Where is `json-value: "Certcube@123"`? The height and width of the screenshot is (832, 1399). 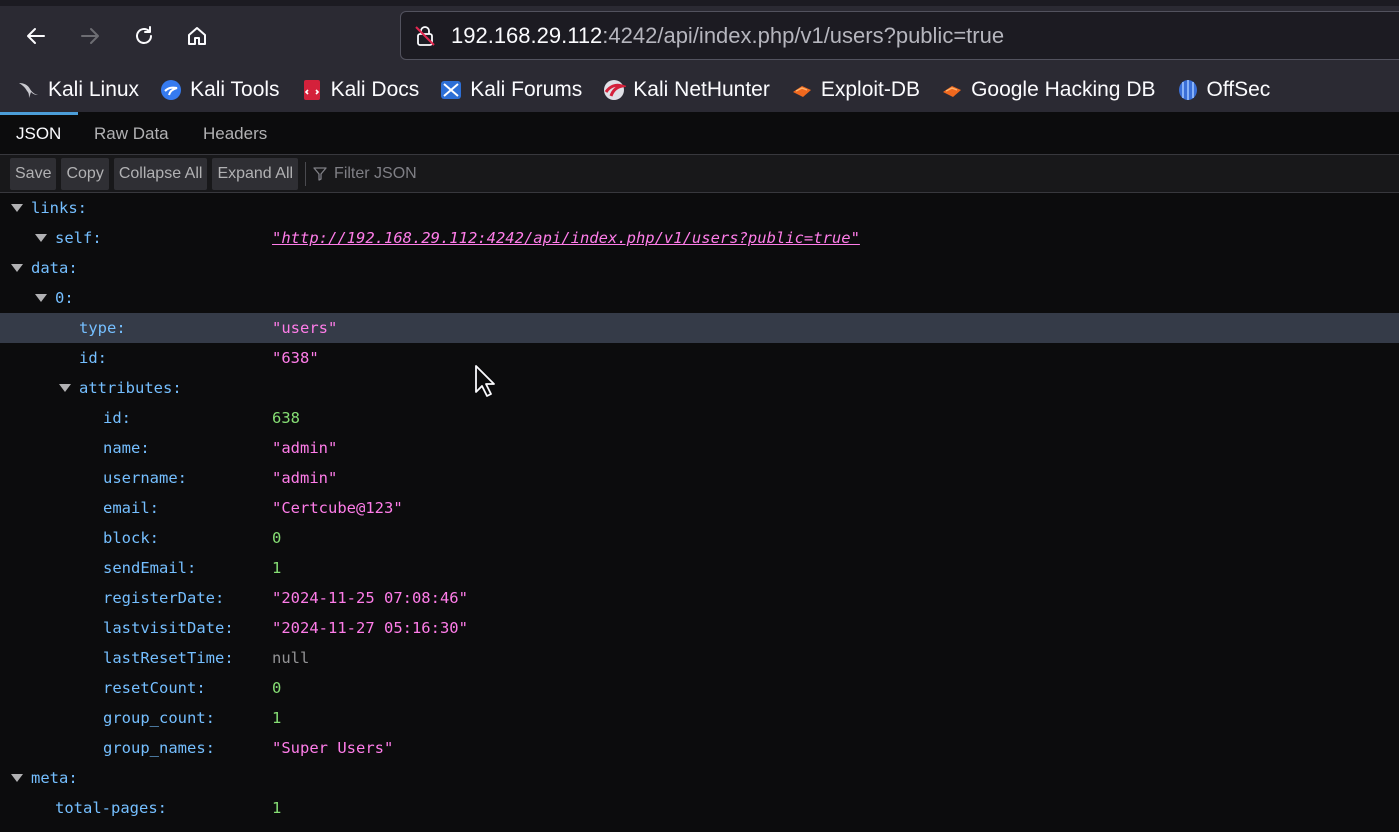
json-value: "Certcube@123" is located at coordinates (337, 508).